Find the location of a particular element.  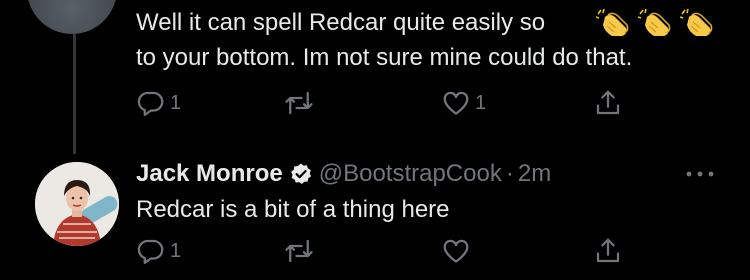

tweet-1-text-line-1: Well it can spell Redcar quite easily so is located at coordinates (341, 22).